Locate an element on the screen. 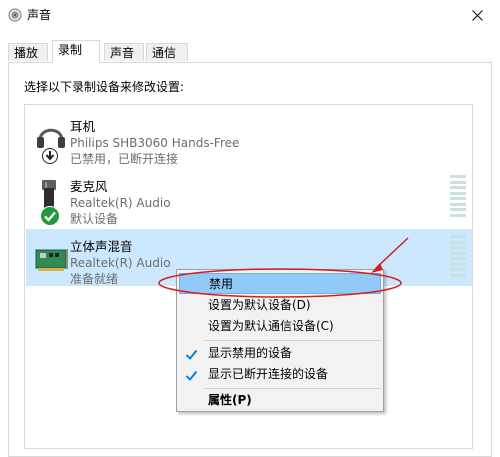 Image resolution: width=500 pixels, height=457 pixels. menu-item-label: 显示已断开连接的设备 is located at coordinates (268, 374).